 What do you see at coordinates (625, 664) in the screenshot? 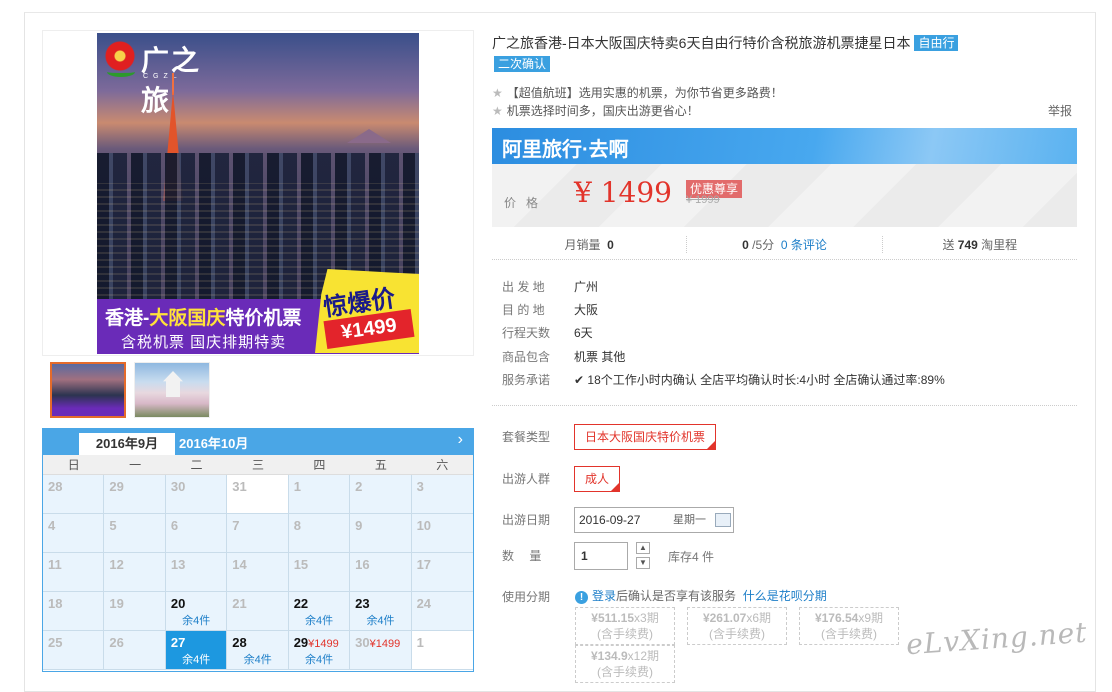
I see `installment-plan: ¥134.9x12期 (含手续费)` at bounding box center [625, 664].